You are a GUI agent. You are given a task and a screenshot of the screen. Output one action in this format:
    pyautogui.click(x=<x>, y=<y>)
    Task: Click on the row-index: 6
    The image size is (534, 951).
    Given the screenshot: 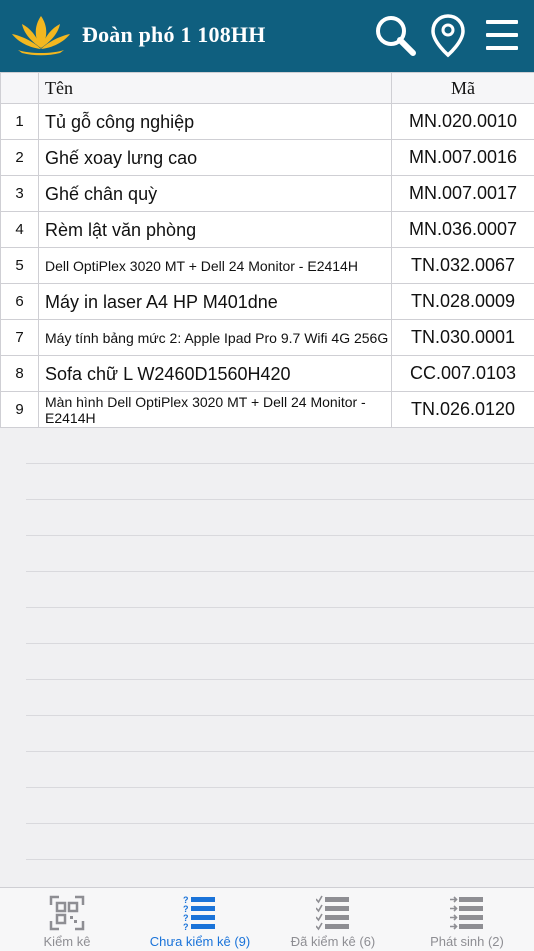 What is the action you would take?
    pyautogui.click(x=20, y=302)
    